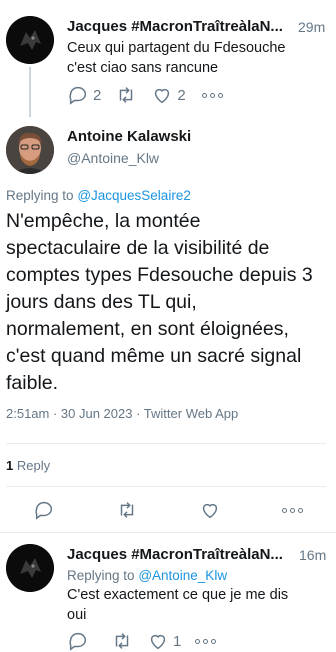 The image size is (336, 652). What do you see at coordinates (113, 158) in the screenshot?
I see `author-handle: @Antoine_Klw` at bounding box center [113, 158].